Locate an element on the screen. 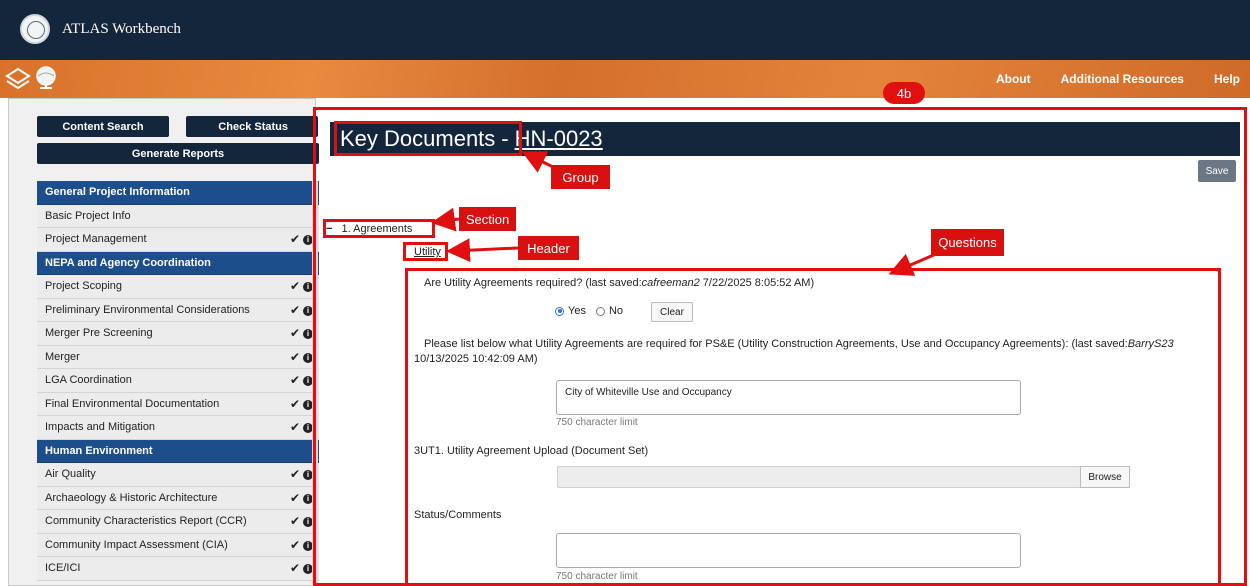  arrow-questions is located at coordinates (912, 264).